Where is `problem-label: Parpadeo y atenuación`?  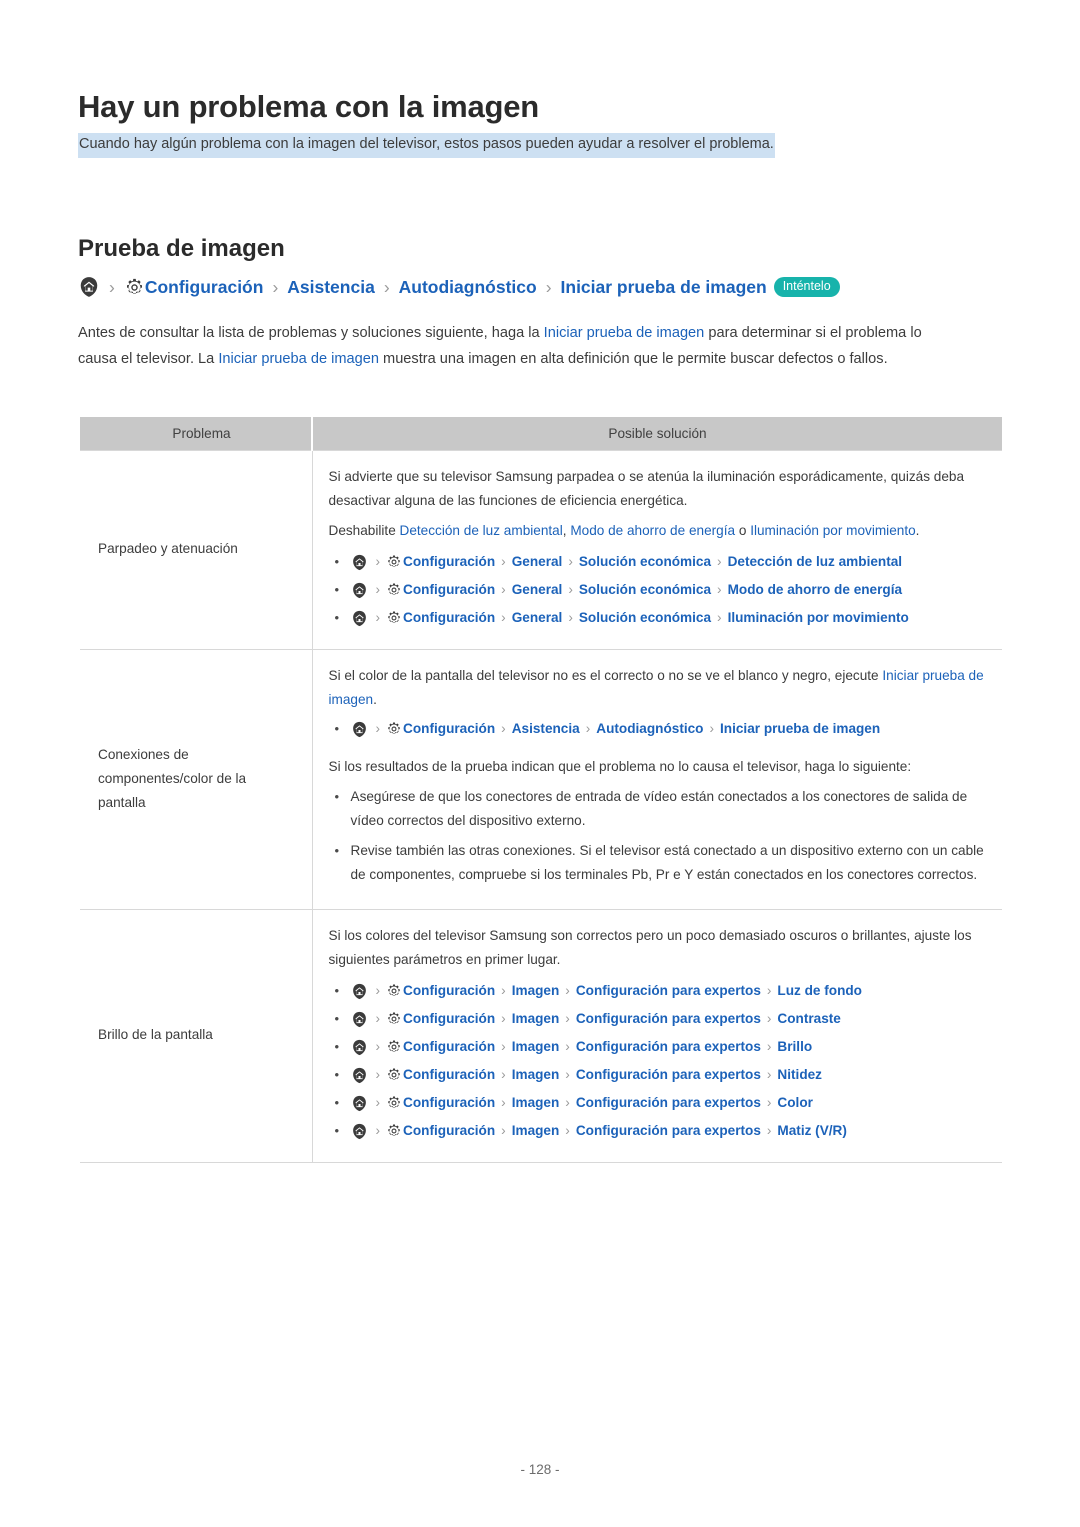 problem-label: Parpadeo y atenuación is located at coordinates (168, 548).